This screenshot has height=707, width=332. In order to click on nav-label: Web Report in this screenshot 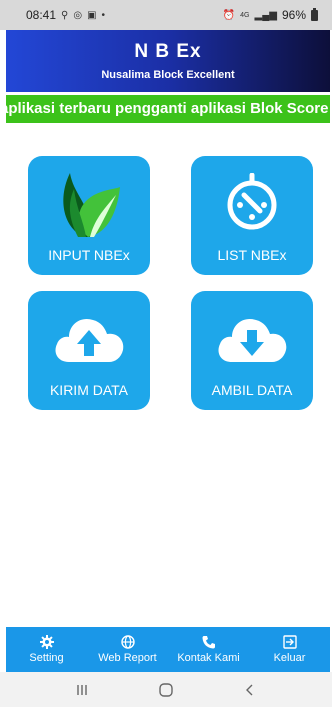, I will do `click(127, 658)`.